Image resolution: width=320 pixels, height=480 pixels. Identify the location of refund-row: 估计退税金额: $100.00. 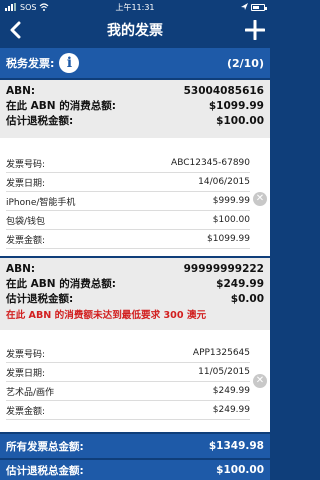
(135, 120).